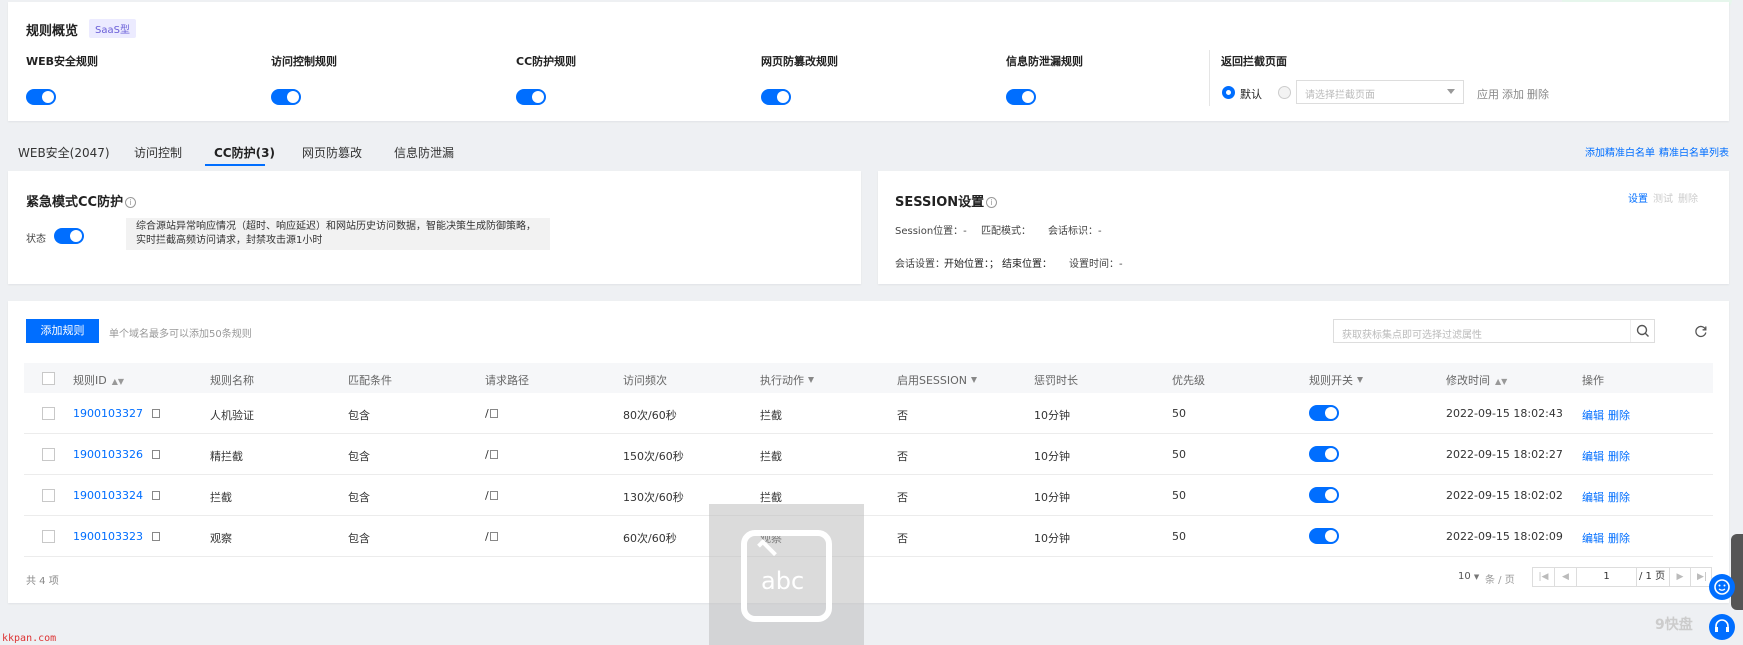 The image size is (1743, 645). Describe the element at coordinates (244, 152) in the screenshot. I see `tab-cc-protection: CC防护(3)` at that location.